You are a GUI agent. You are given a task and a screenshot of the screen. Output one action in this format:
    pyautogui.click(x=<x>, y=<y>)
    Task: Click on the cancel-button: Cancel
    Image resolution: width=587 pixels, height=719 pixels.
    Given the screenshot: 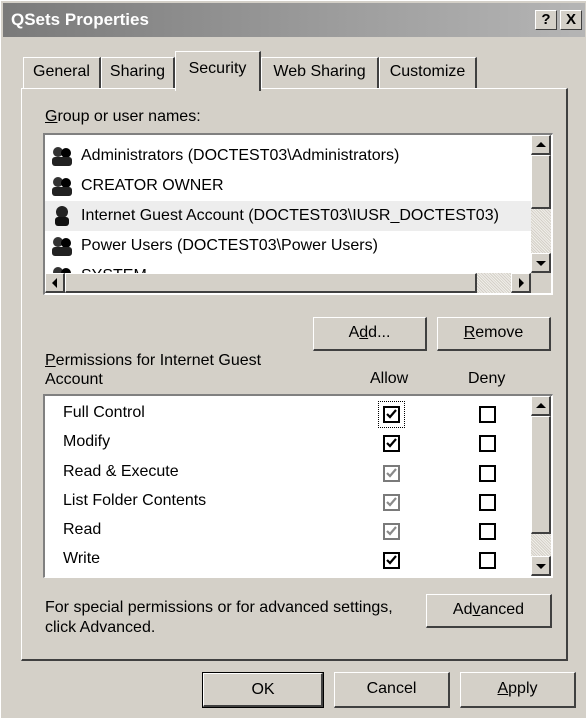 What is the action you would take?
    pyautogui.click(x=392, y=690)
    